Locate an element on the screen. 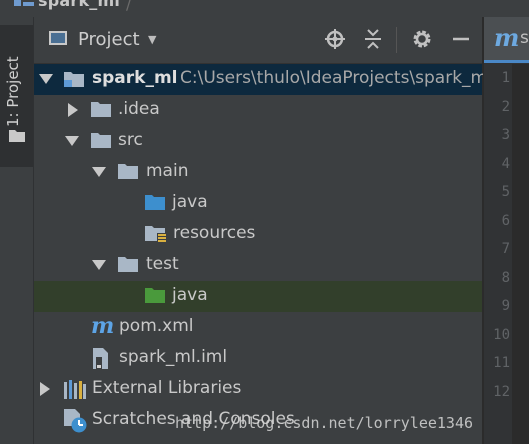 The width and height of the screenshot is (529, 444). tree-item-label: pom.xml is located at coordinates (156, 326).